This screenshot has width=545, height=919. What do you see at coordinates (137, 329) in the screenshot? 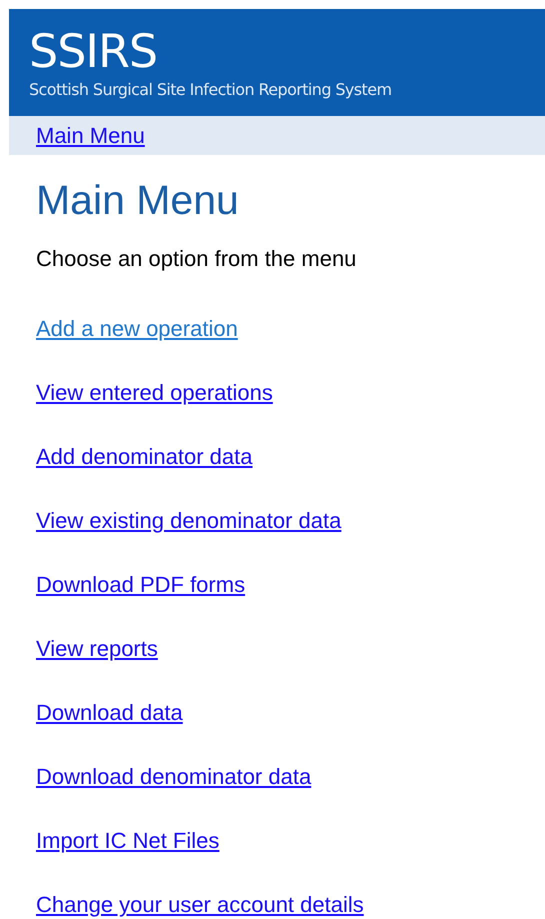
I see `menu-link: Add a new operation` at bounding box center [137, 329].